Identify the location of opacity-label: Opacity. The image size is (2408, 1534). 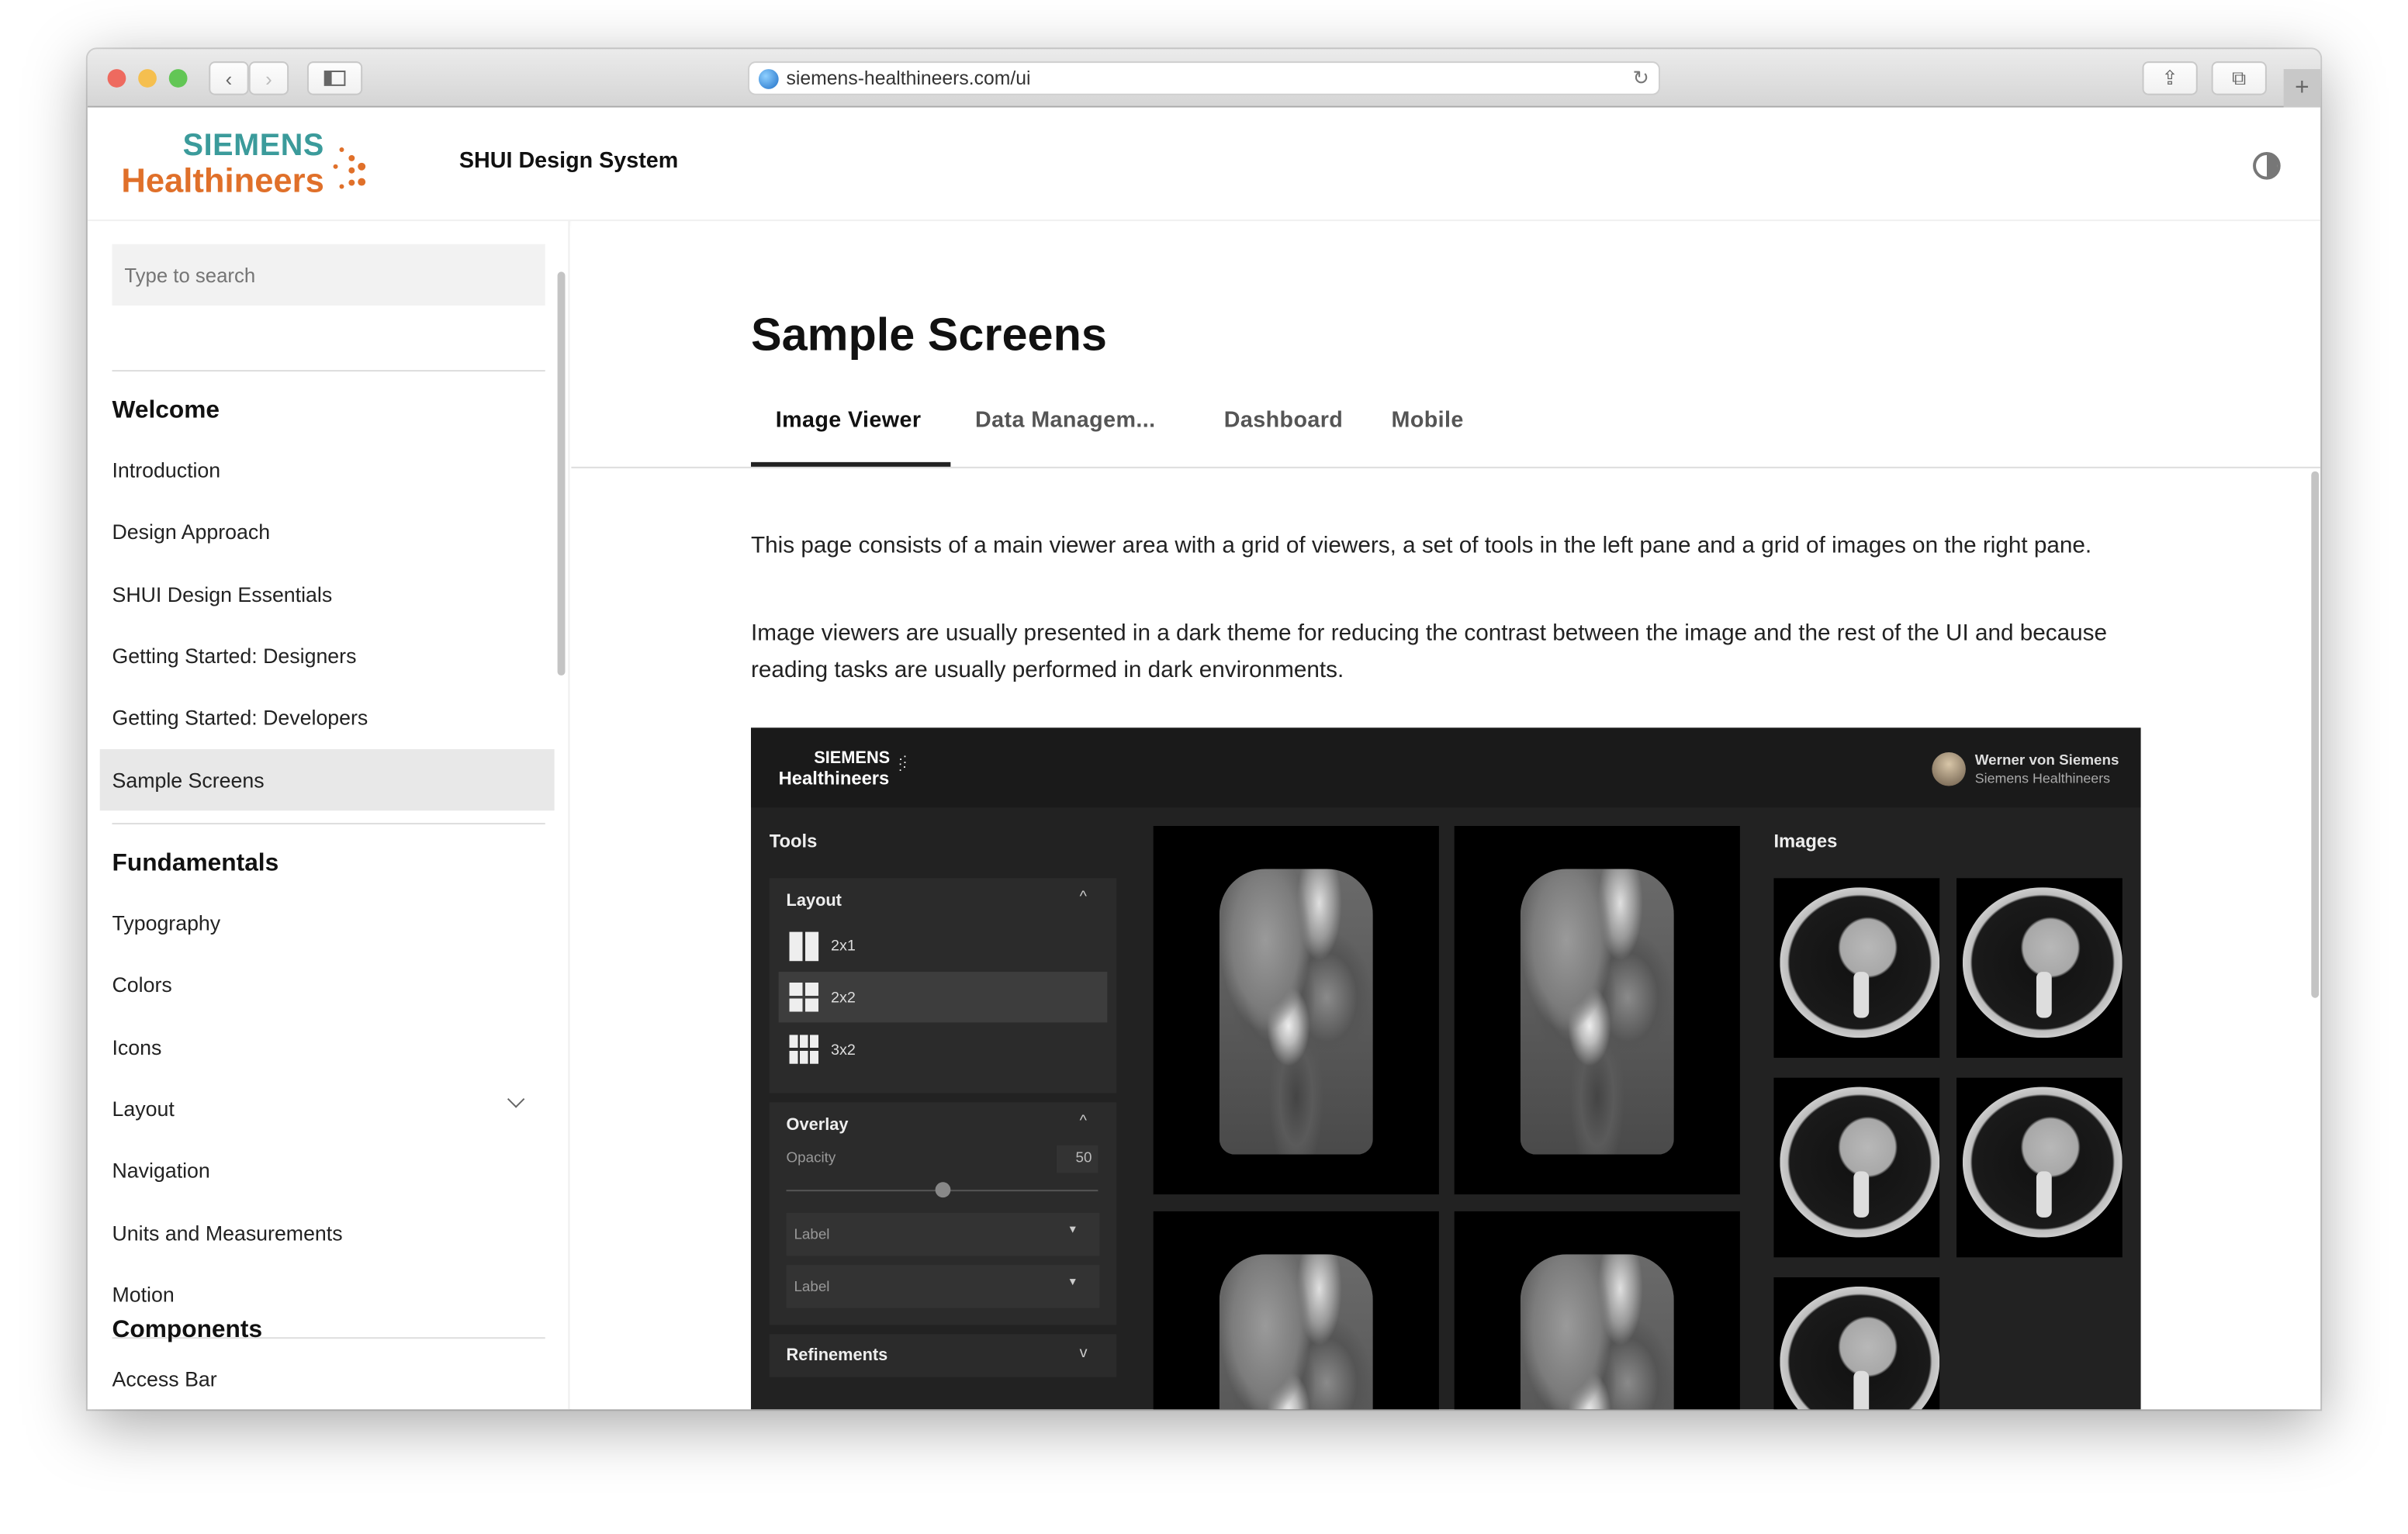
(811, 1158).